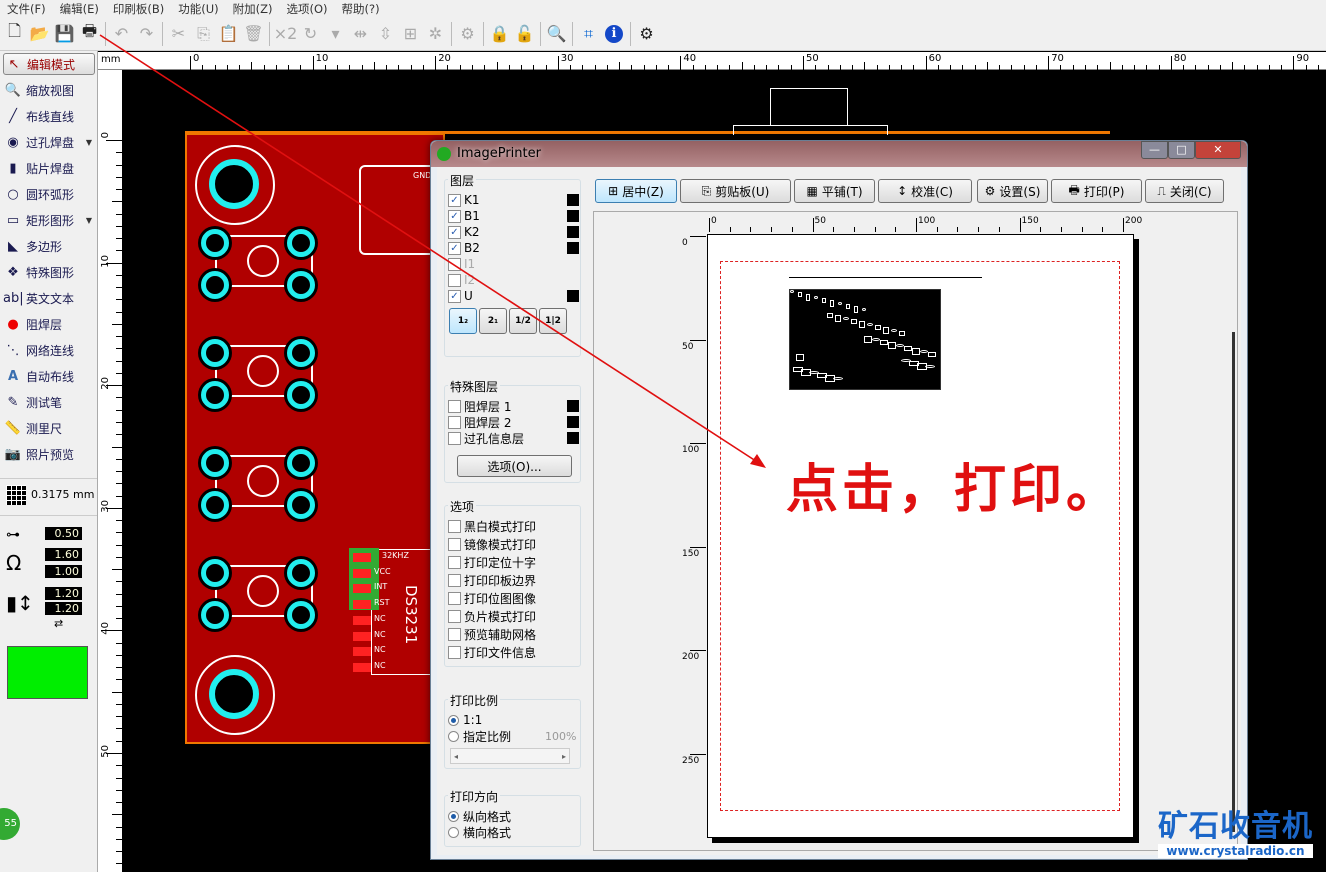 This screenshot has width=1326, height=872. What do you see at coordinates (1235, 826) in the screenshot?
I see `watermark-title: 矿石收音机` at bounding box center [1235, 826].